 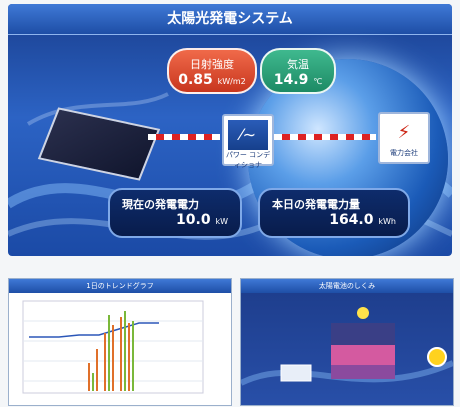 I want to click on temperature-label: 気温, so click(x=298, y=64).